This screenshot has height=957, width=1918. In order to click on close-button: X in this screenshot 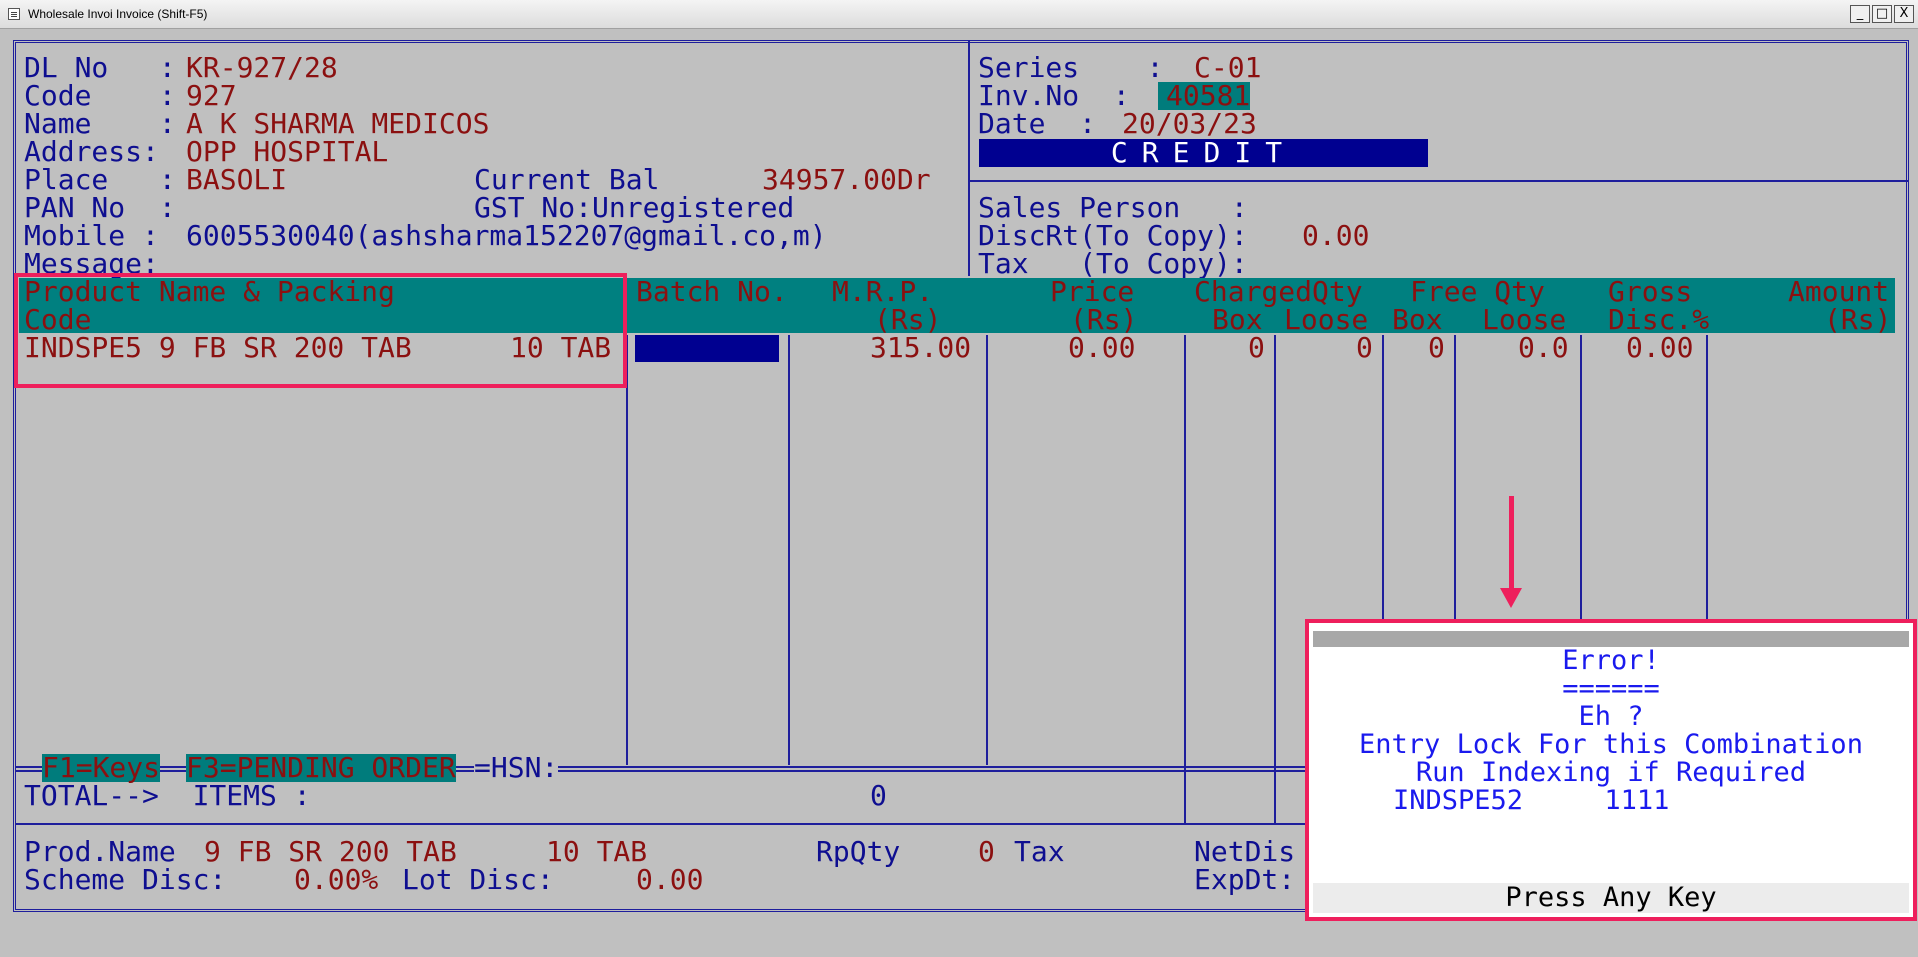, I will do `click(1904, 14)`.